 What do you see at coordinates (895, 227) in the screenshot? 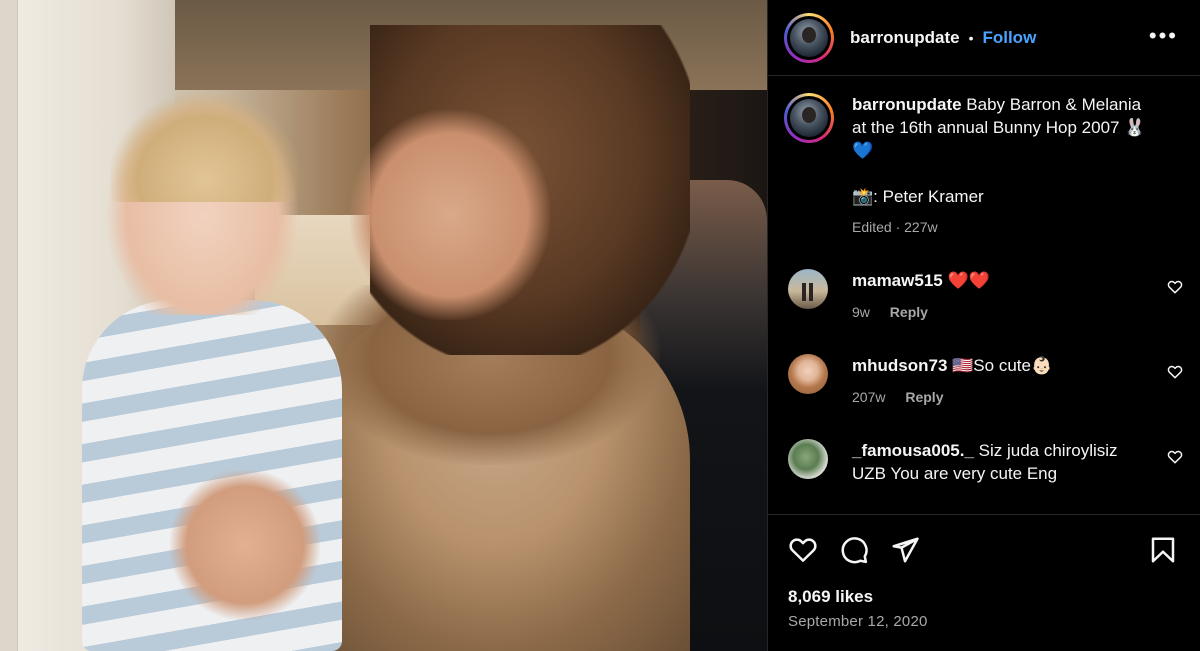
I see `caption-meta: Edited · 227w` at bounding box center [895, 227].